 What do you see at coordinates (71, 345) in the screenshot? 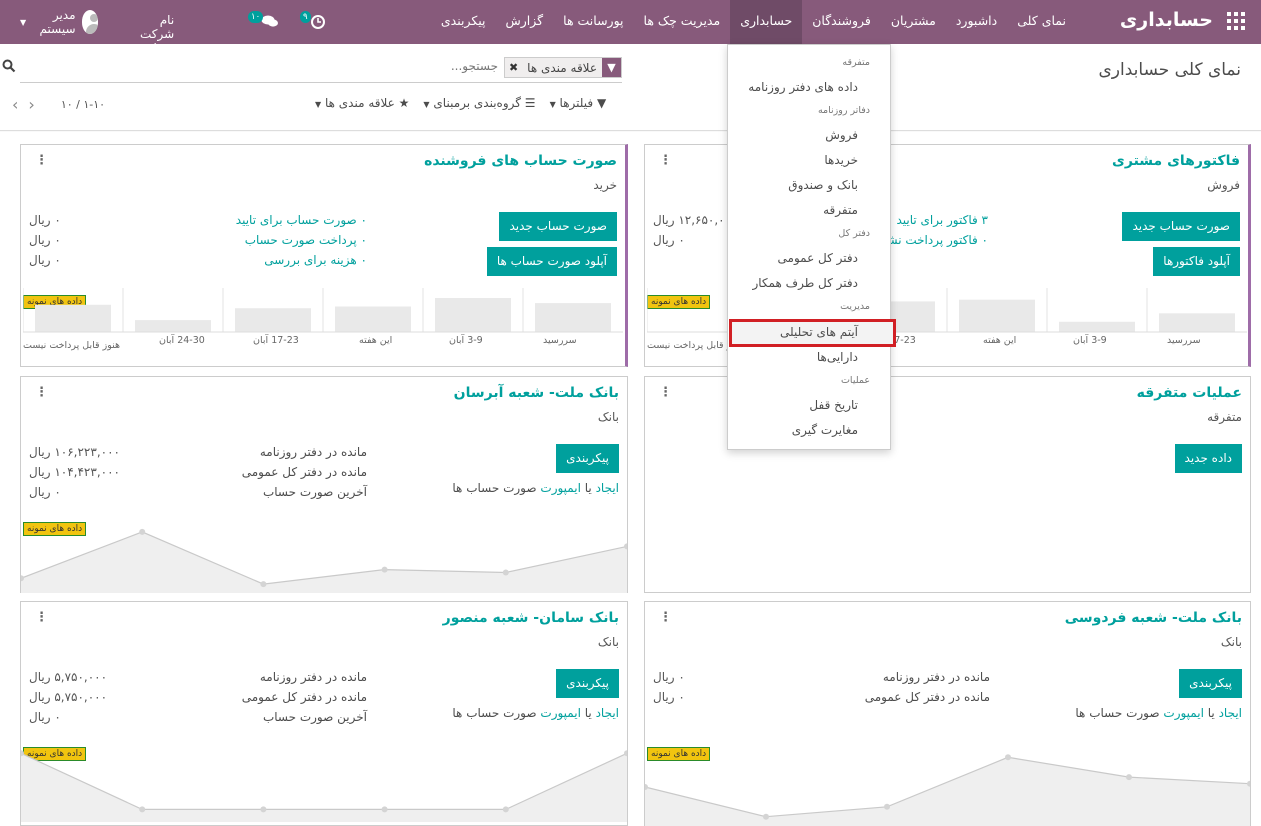
I see `bar-label-not-due: هنوز قابل پرداخت نیست` at bounding box center [71, 345].